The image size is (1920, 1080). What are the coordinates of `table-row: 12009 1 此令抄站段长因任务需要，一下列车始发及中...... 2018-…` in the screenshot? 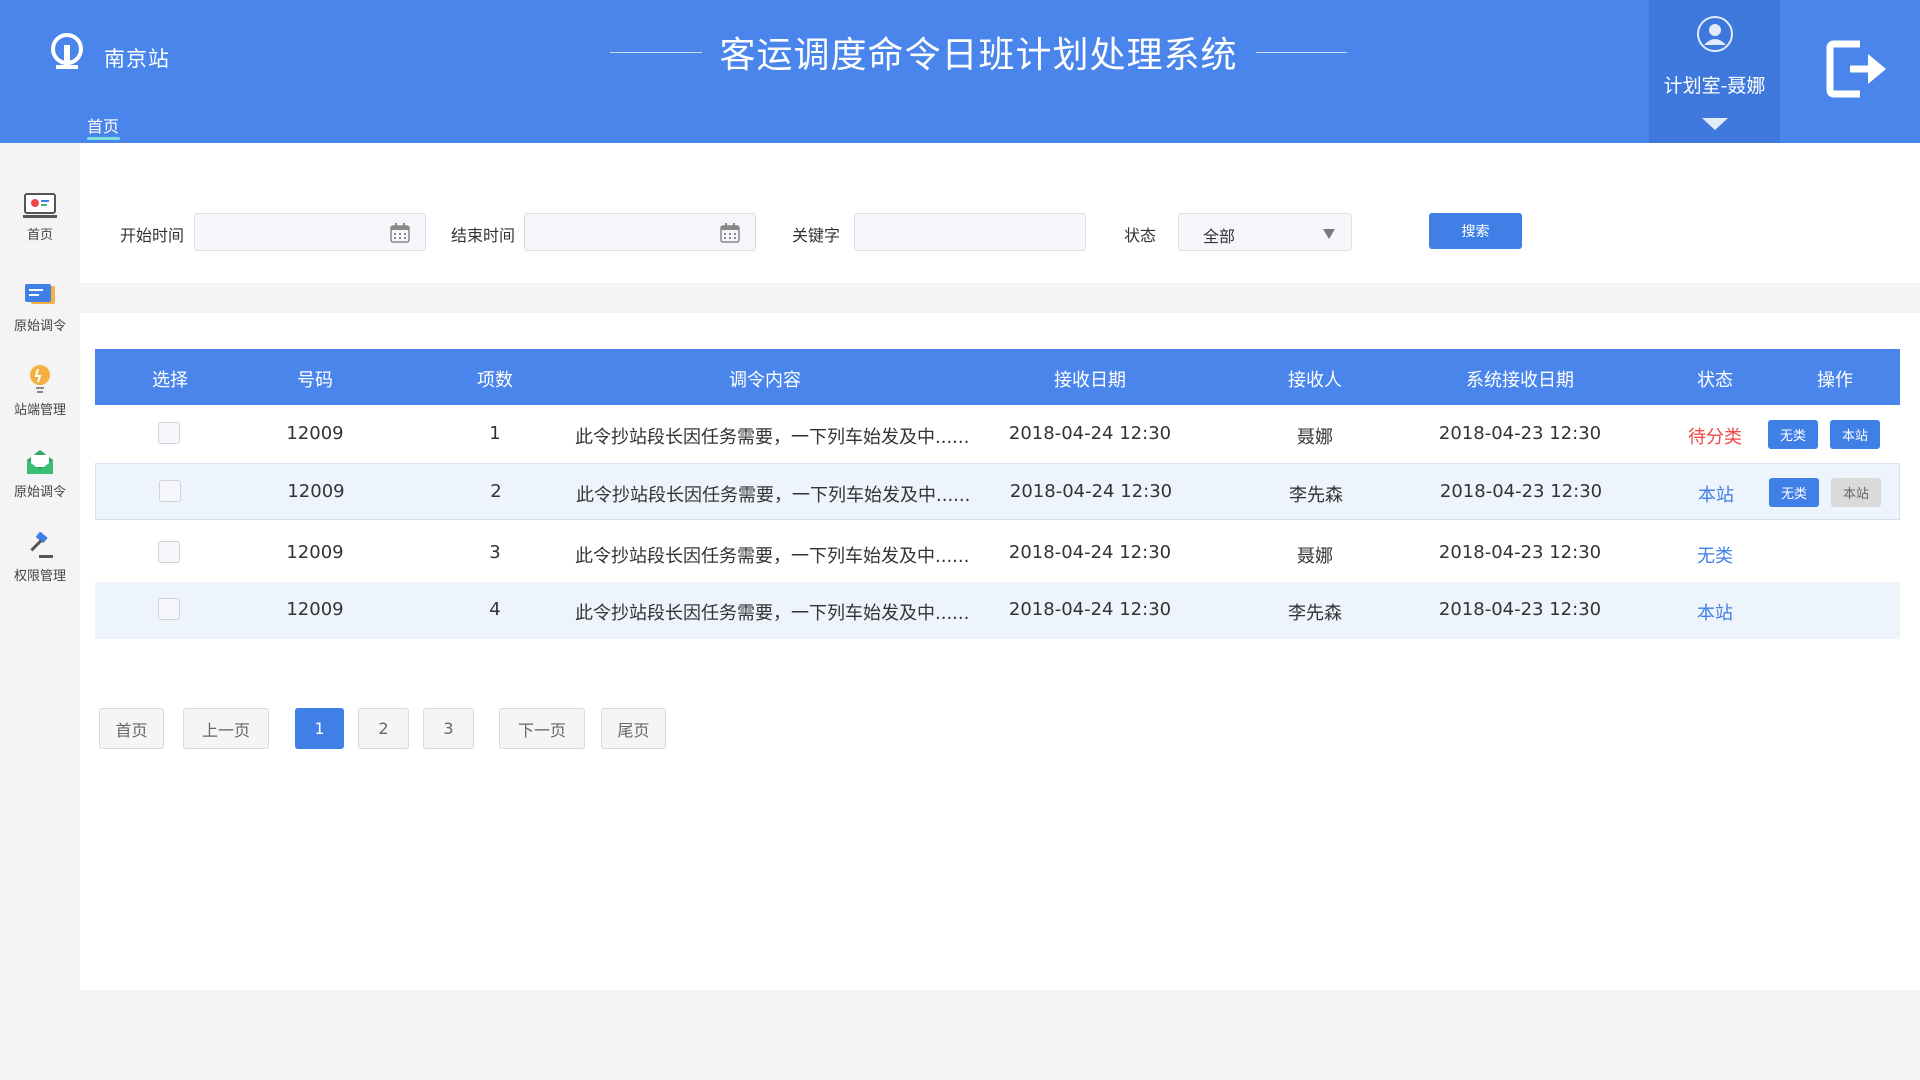 It's located at (997, 434).